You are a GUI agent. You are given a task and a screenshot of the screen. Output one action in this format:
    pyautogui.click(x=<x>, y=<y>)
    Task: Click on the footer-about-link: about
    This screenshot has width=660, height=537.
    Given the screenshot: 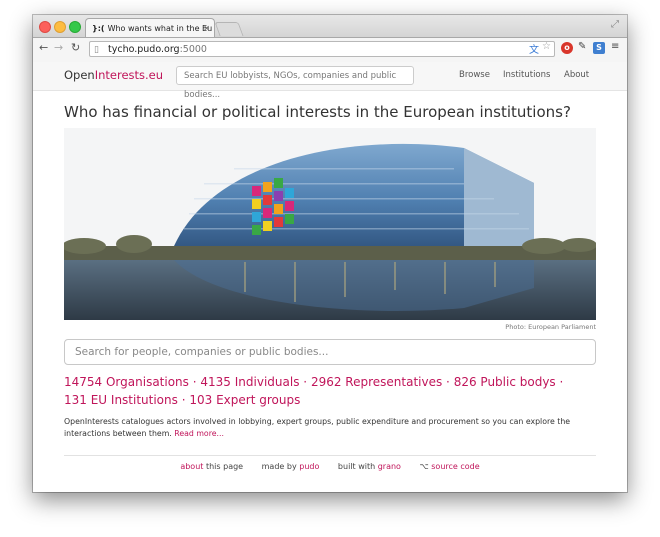 What is the action you would take?
    pyautogui.click(x=191, y=466)
    